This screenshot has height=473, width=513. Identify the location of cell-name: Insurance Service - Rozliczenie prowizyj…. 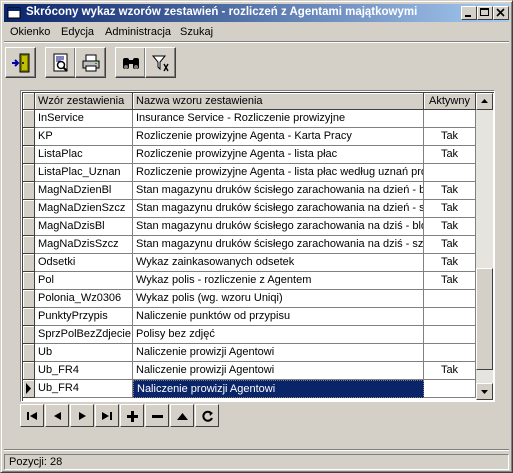
(278, 119).